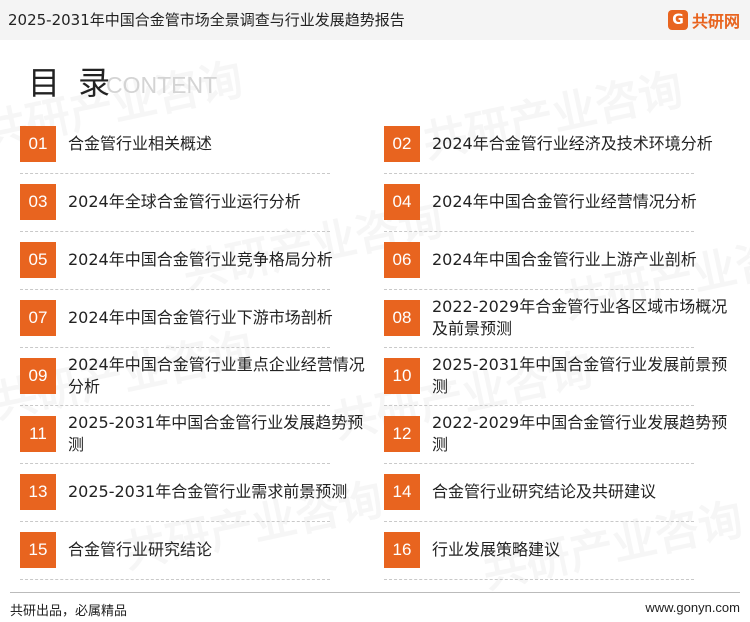 The image size is (750, 622). I want to click on toc-label: 2025-2031年中国合金管行业发展趋势预测, so click(216, 433).